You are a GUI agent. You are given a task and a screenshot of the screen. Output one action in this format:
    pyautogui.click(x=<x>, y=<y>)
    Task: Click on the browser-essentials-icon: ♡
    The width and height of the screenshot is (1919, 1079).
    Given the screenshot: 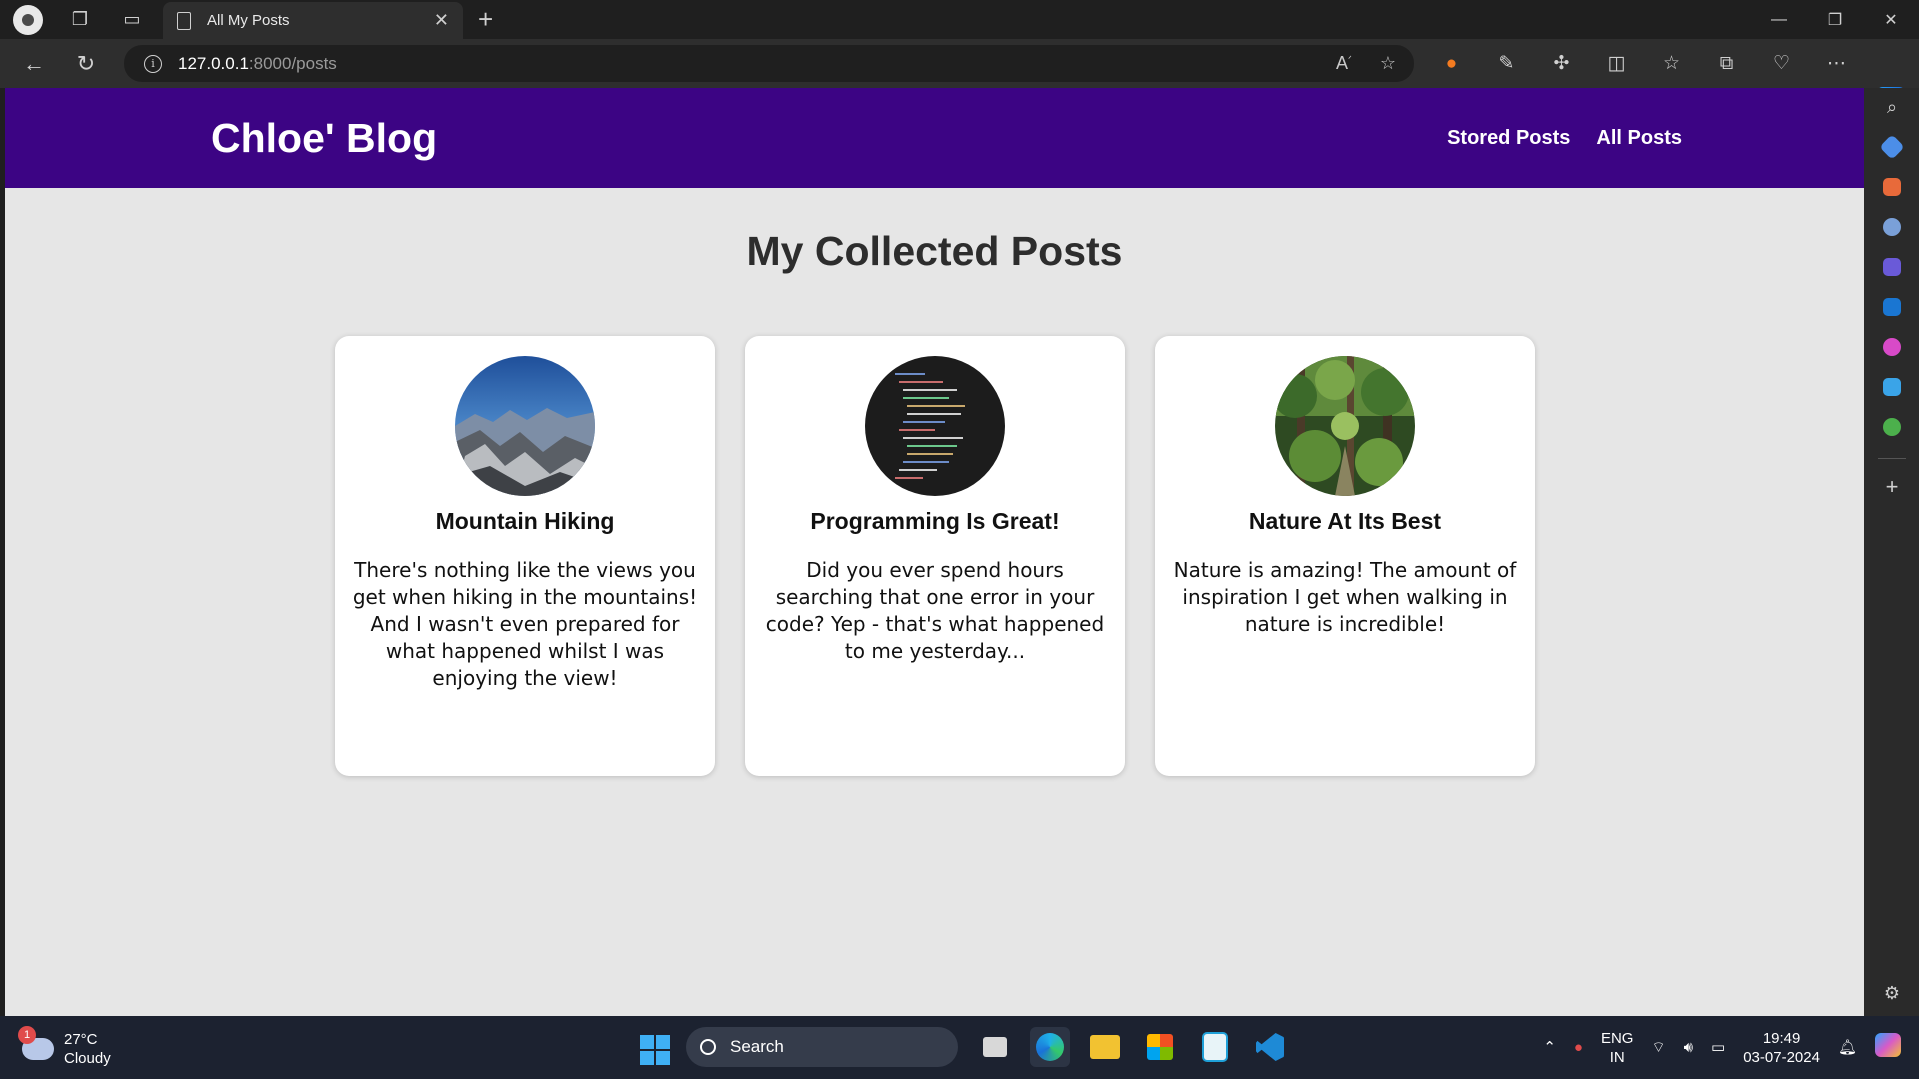 What is the action you would take?
    pyautogui.click(x=1781, y=63)
    